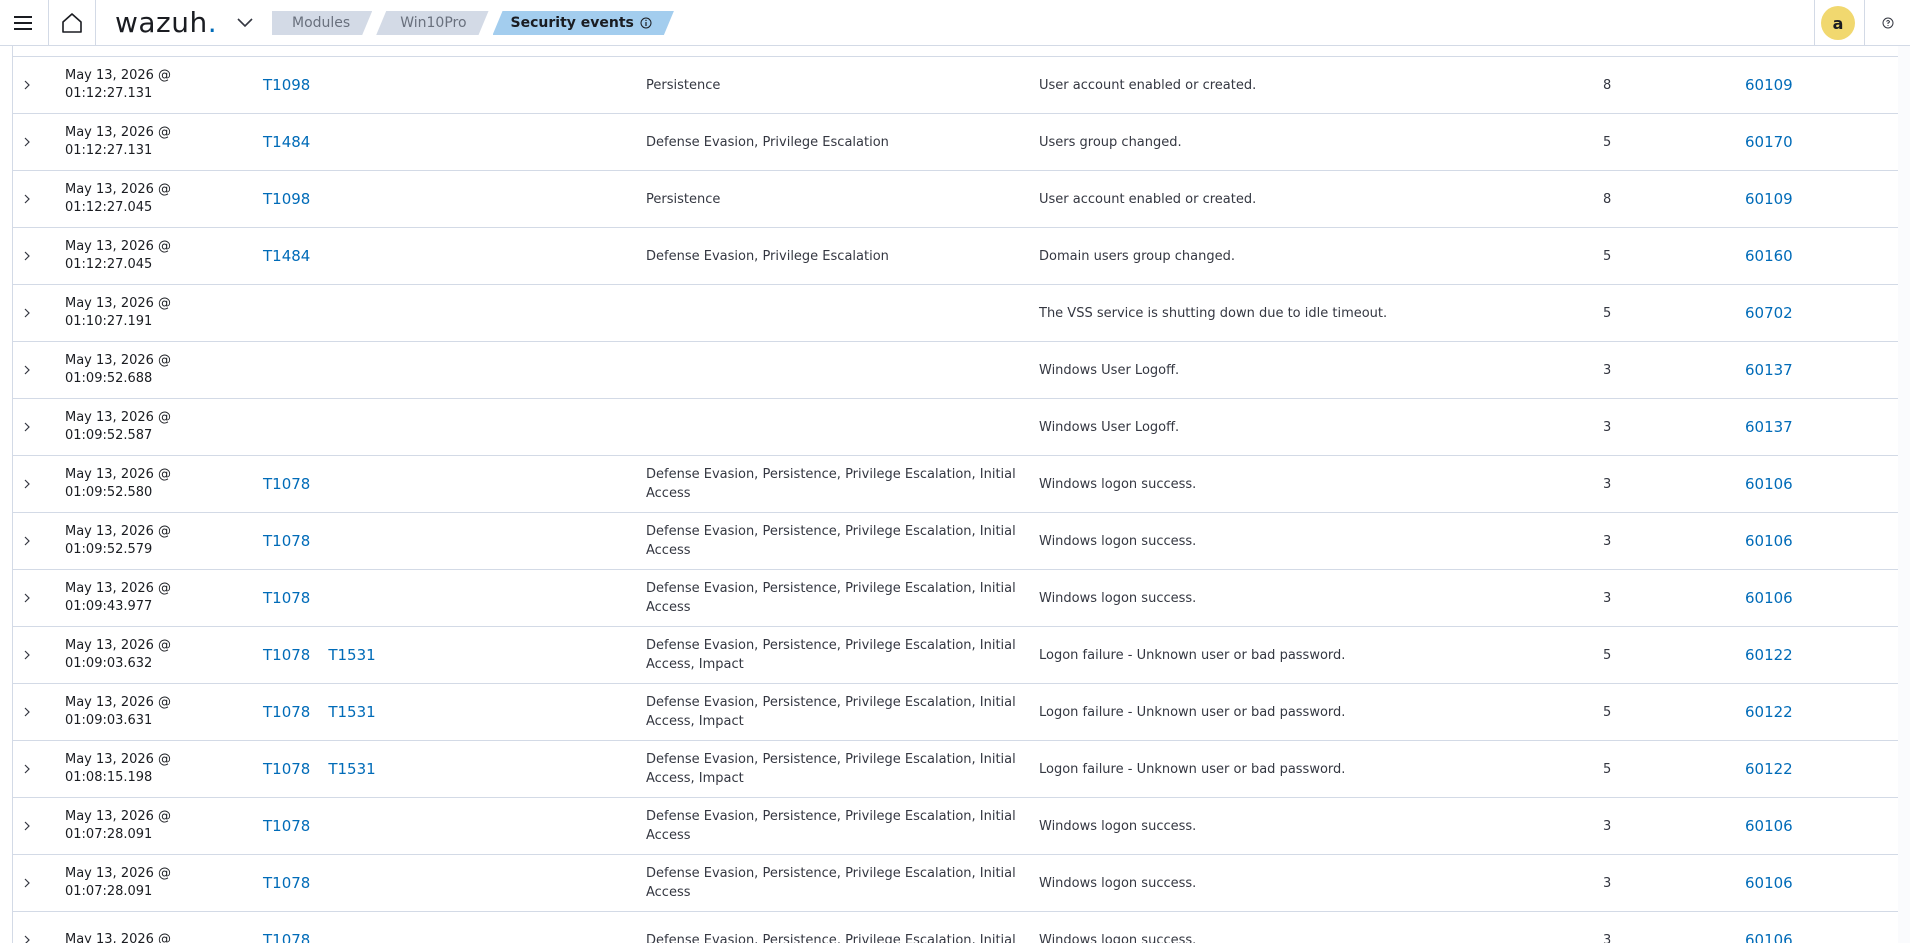 The width and height of the screenshot is (1910, 943). I want to click on chevron-down-icon, so click(245, 23).